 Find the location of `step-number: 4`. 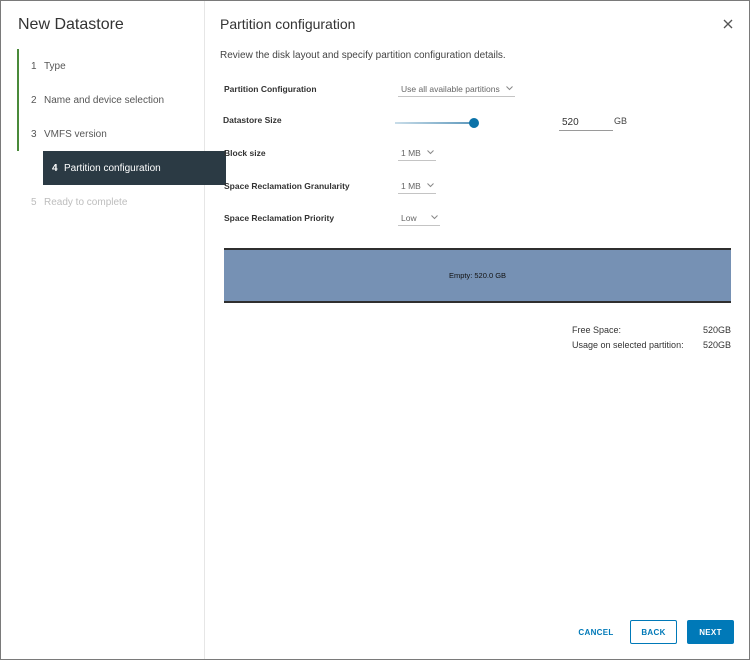

step-number: 4 is located at coordinates (55, 168).